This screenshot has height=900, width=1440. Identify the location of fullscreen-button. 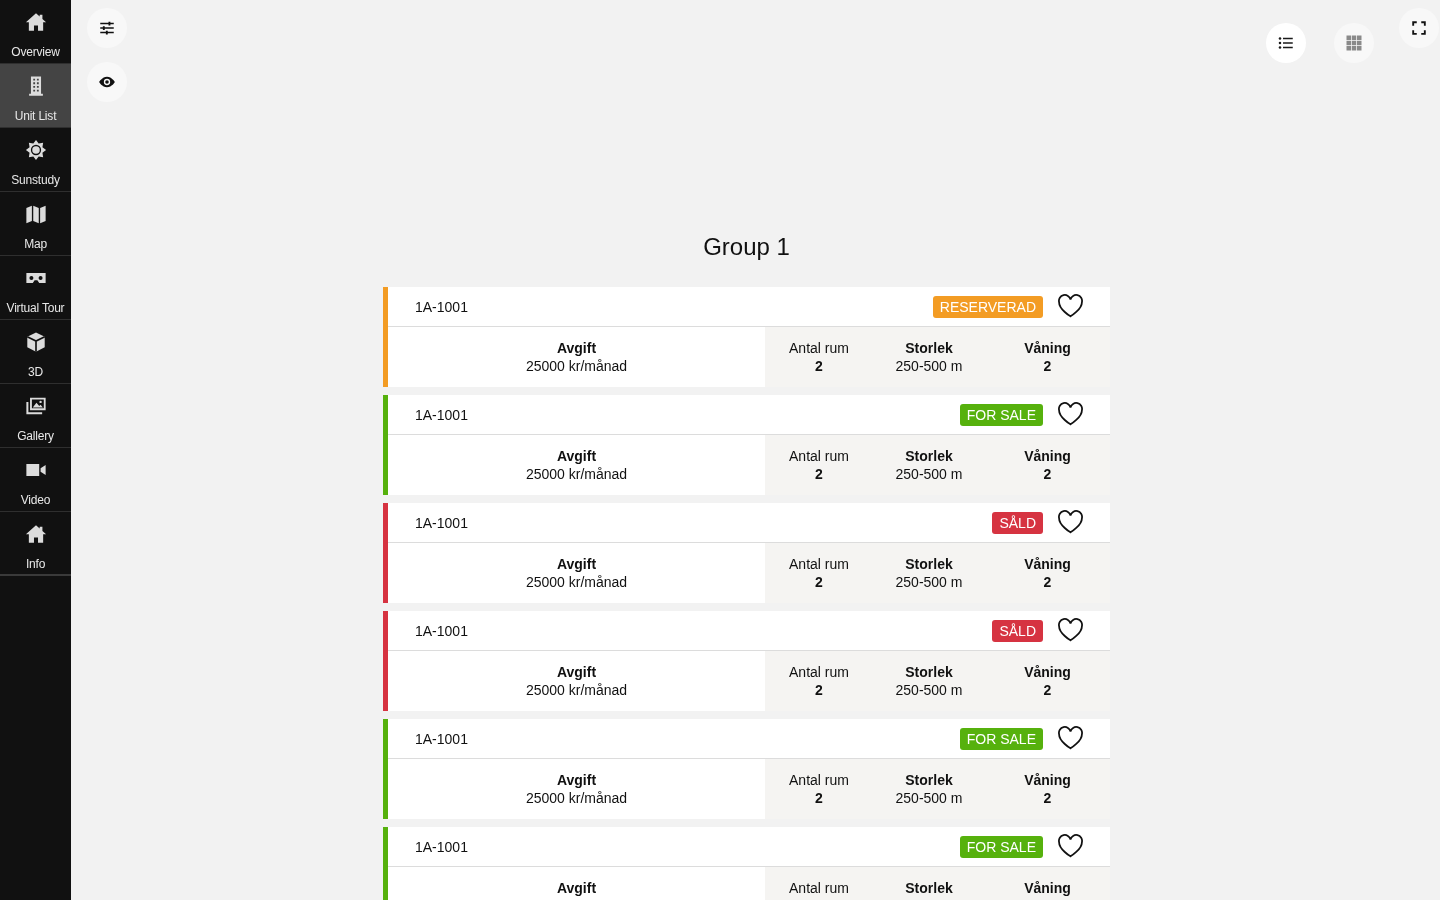
(1419, 28).